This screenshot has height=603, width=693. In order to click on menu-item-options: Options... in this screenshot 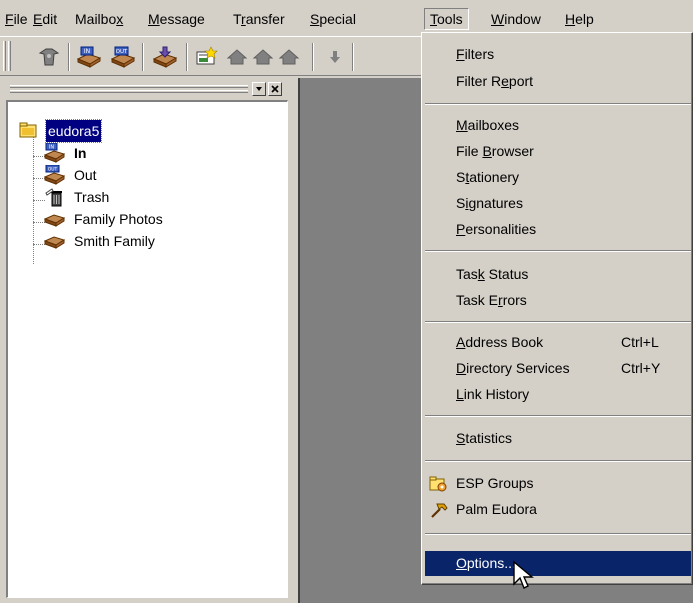, I will do `click(558, 563)`.